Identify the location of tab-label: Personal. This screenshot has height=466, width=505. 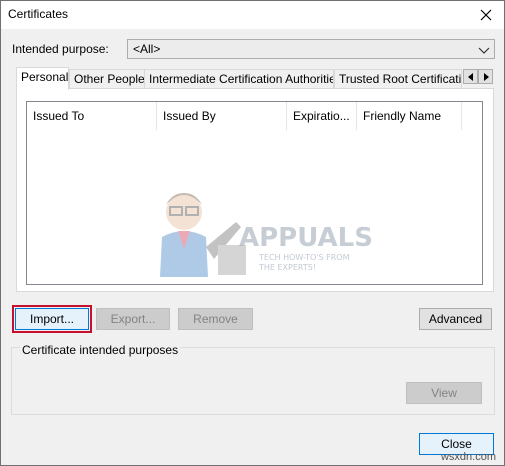
(45, 77).